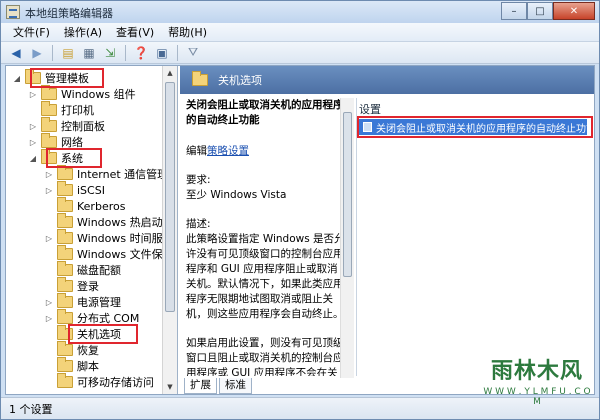 The image size is (600, 420). I want to click on tree-item-windows-time: ▷ Windows 时间服务, so click(109, 237).